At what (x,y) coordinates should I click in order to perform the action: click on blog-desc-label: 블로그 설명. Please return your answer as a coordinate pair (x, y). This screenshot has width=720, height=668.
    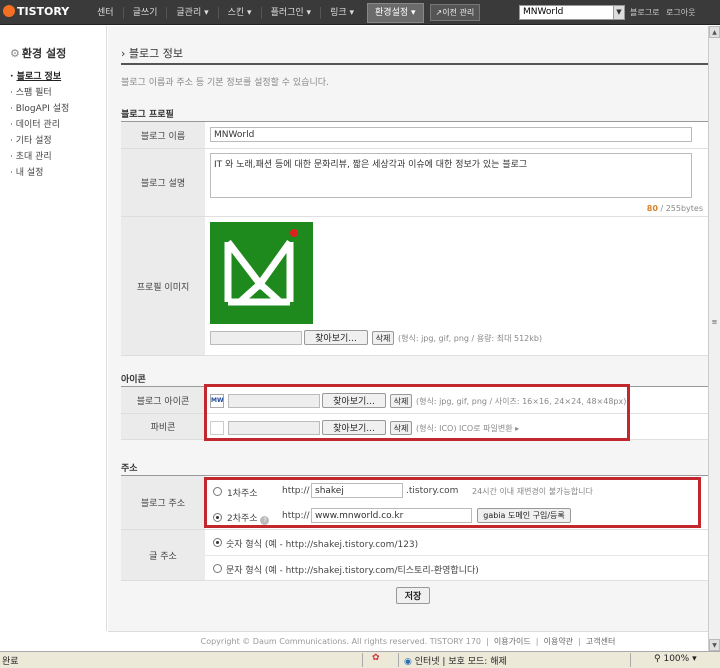
    Looking at the image, I should click on (163, 183).